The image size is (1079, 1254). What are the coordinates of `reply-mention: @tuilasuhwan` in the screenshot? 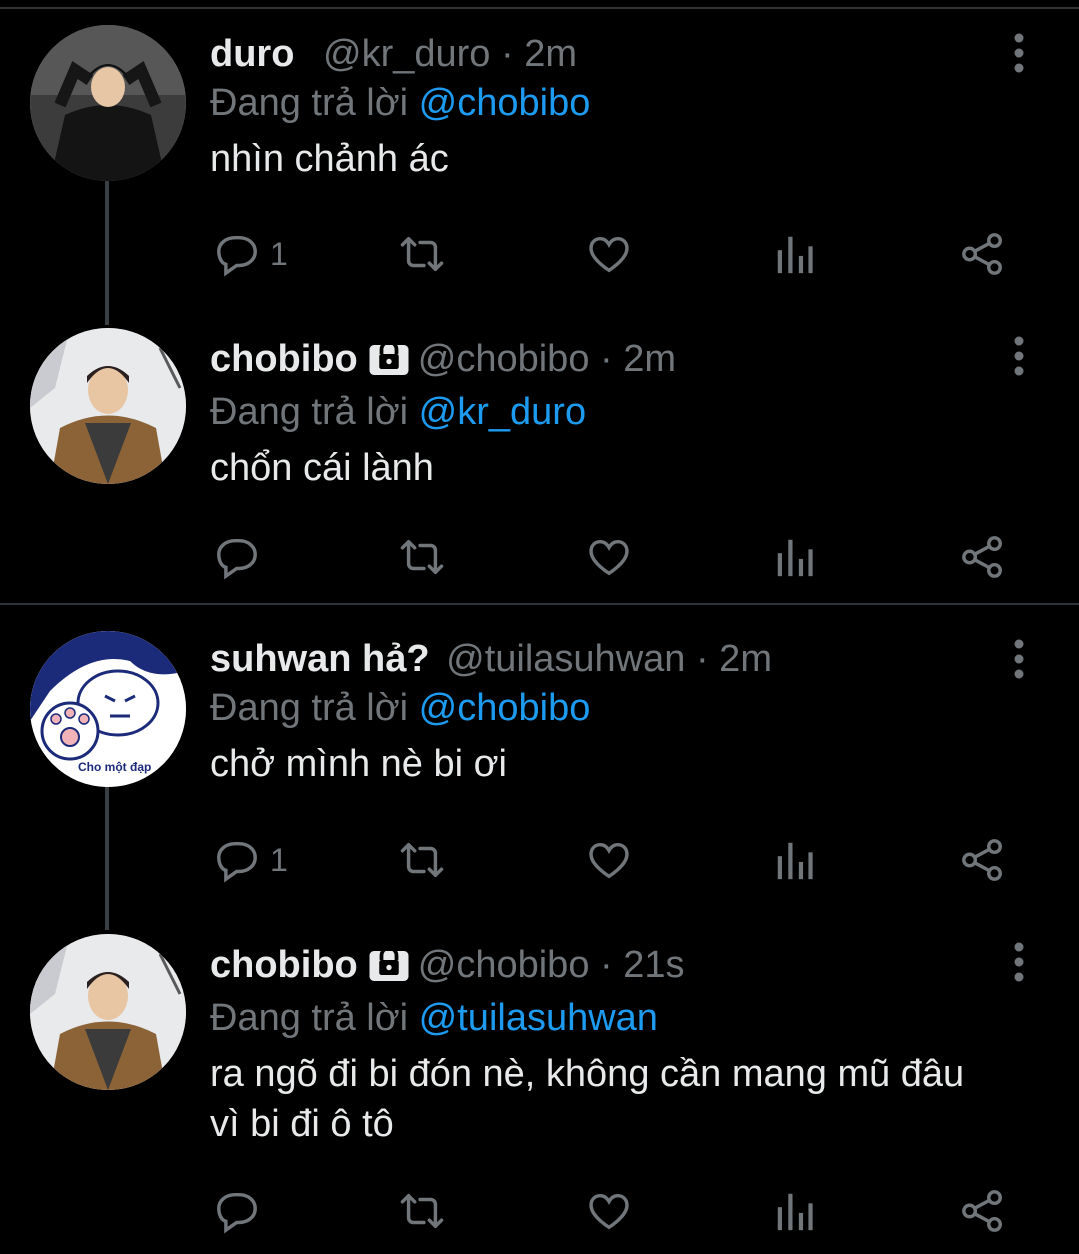 It's located at (538, 1018).